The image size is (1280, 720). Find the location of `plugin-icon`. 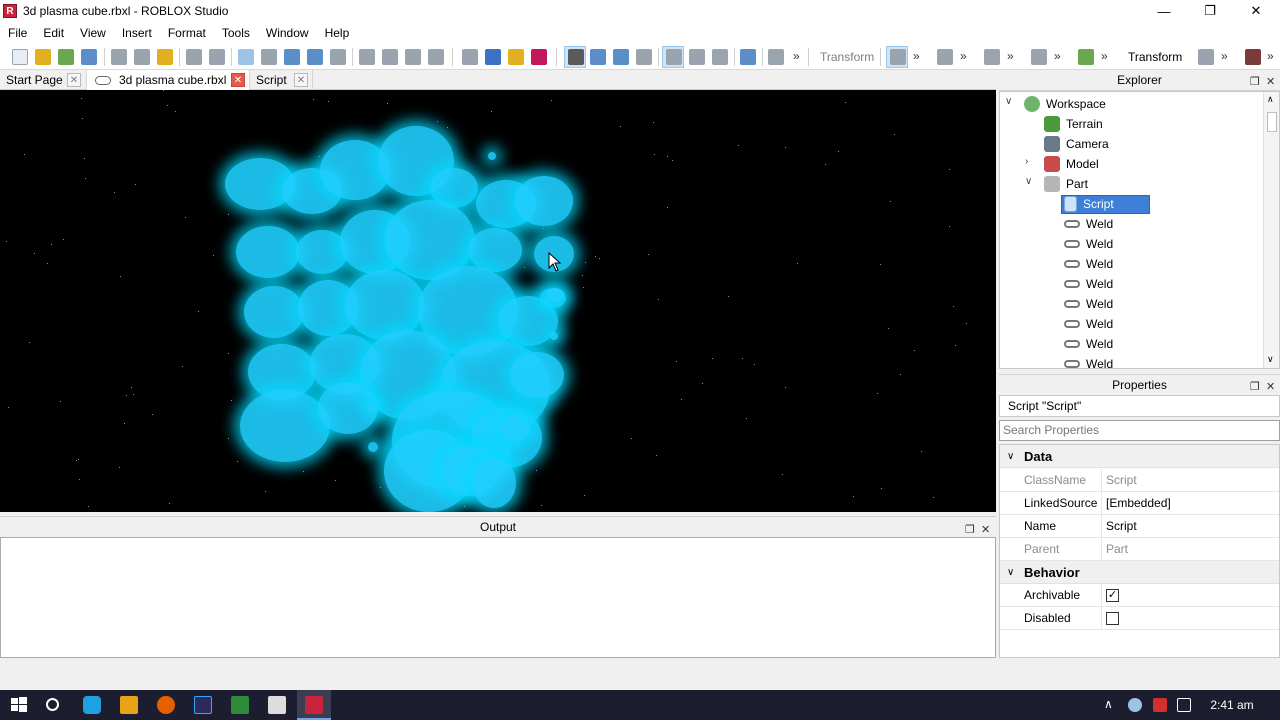

plugin-icon is located at coordinates (776, 57).